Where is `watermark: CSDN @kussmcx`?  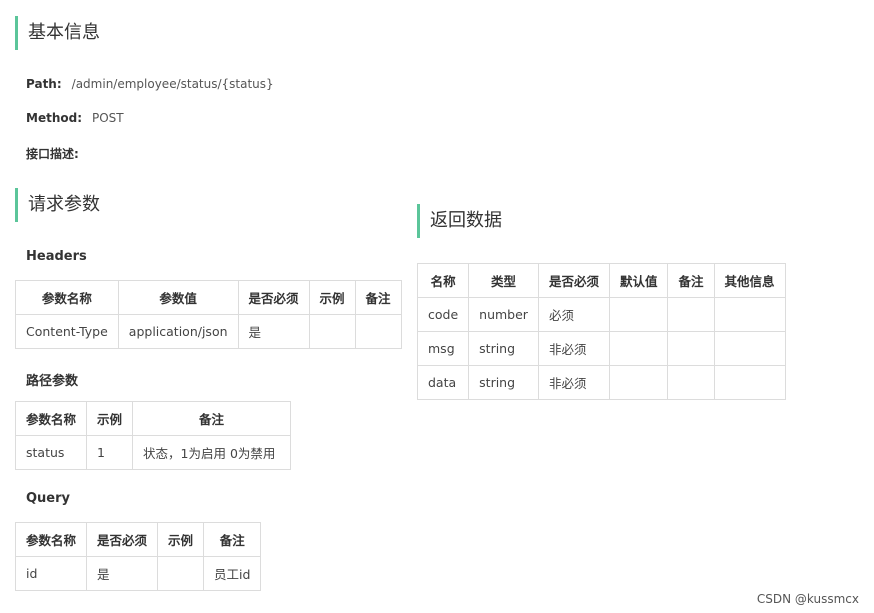 watermark: CSDN @kussmcx is located at coordinates (807, 599).